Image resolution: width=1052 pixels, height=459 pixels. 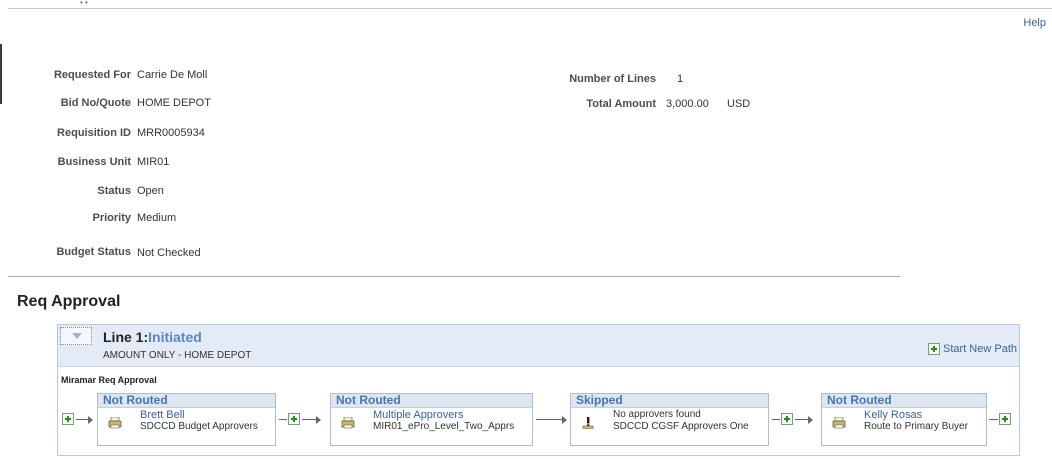 What do you see at coordinates (1034, 23) in the screenshot?
I see `help-link: Help` at bounding box center [1034, 23].